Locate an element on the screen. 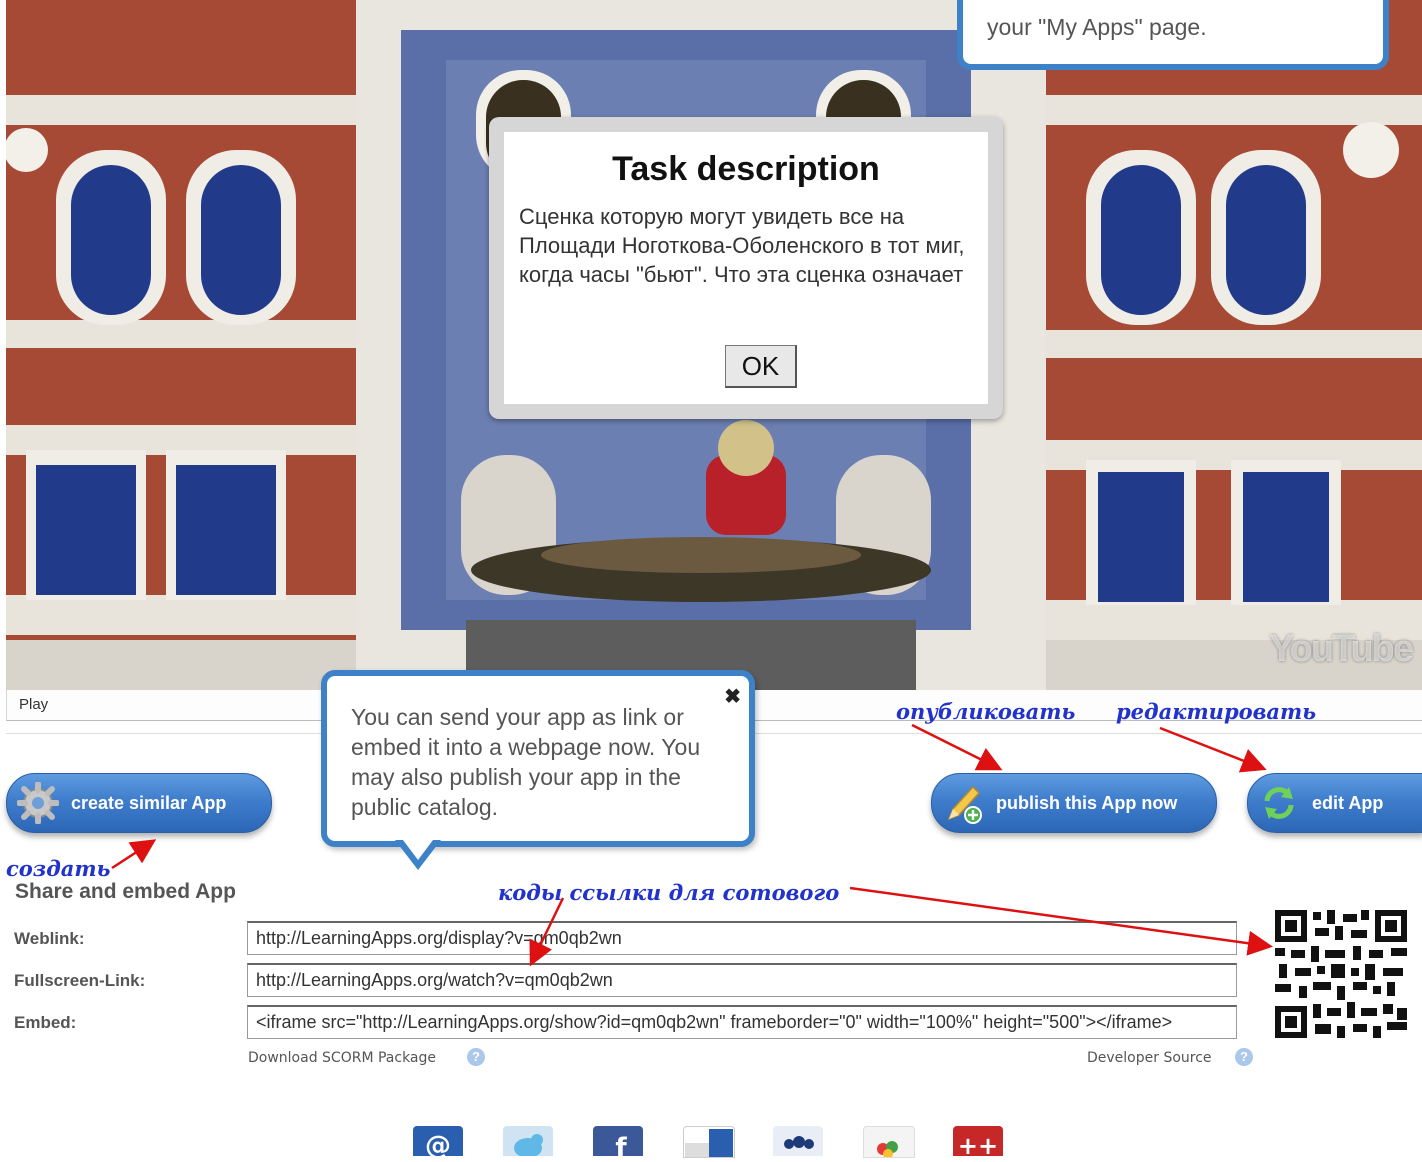 The image size is (1422, 1162). annotation-create: создать is located at coordinates (58, 868).